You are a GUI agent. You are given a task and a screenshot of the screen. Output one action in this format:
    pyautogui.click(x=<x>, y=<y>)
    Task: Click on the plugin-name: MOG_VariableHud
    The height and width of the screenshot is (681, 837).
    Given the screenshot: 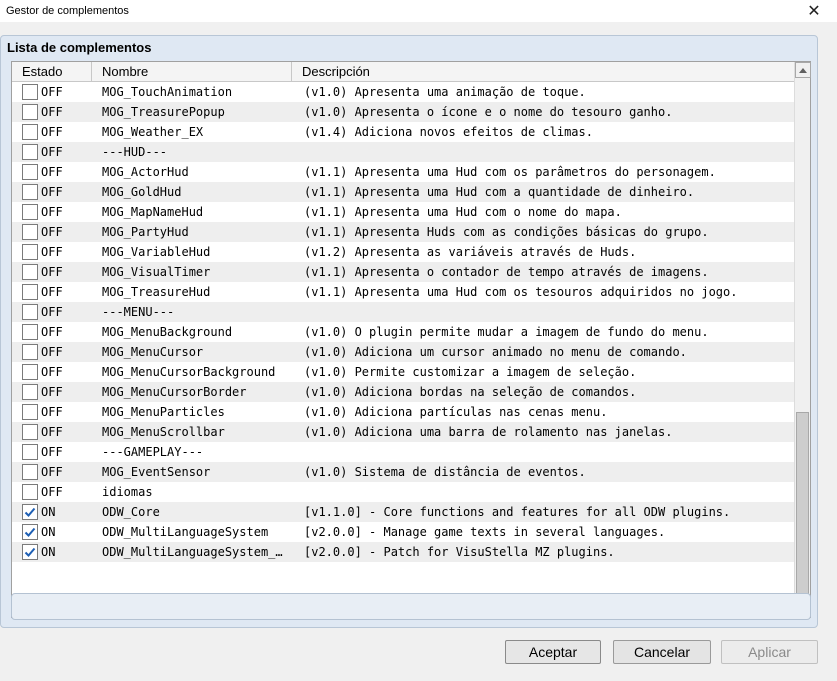 What is the action you would take?
    pyautogui.click(x=156, y=252)
    